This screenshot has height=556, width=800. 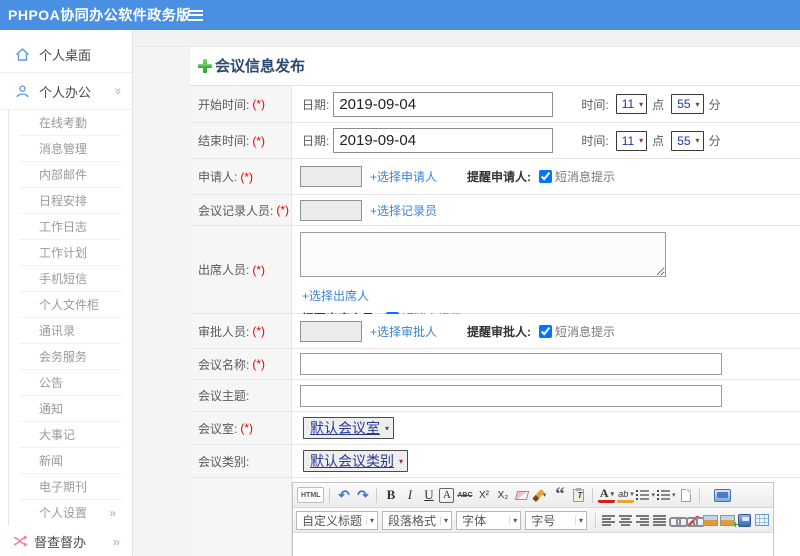 What do you see at coordinates (642, 520) in the screenshot?
I see `align-right-button` at bounding box center [642, 520].